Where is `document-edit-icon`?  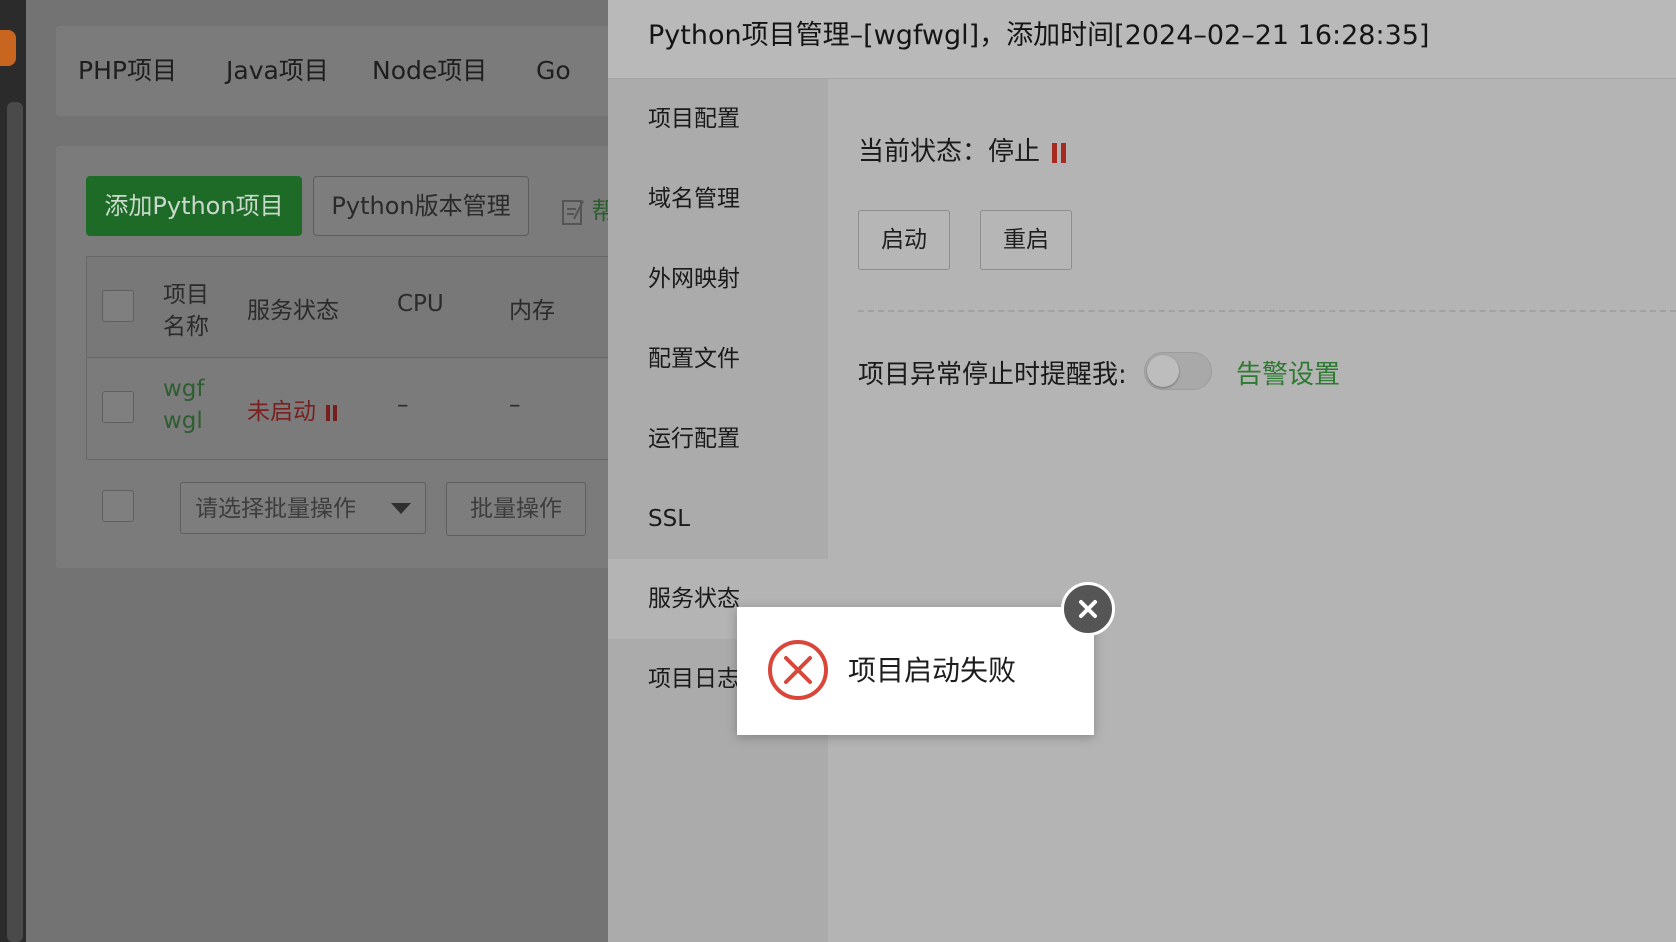
document-edit-icon is located at coordinates (573, 212).